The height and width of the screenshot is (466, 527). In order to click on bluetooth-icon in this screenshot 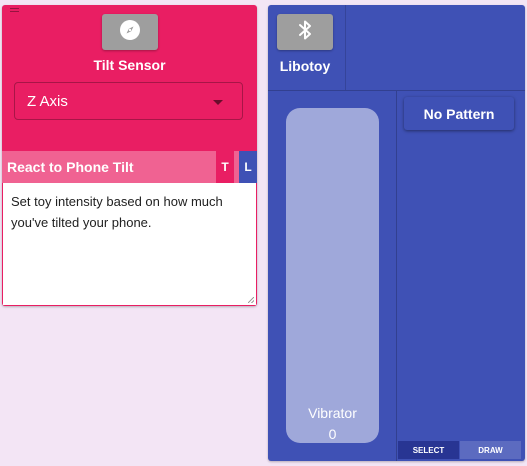, I will do `click(305, 32)`.